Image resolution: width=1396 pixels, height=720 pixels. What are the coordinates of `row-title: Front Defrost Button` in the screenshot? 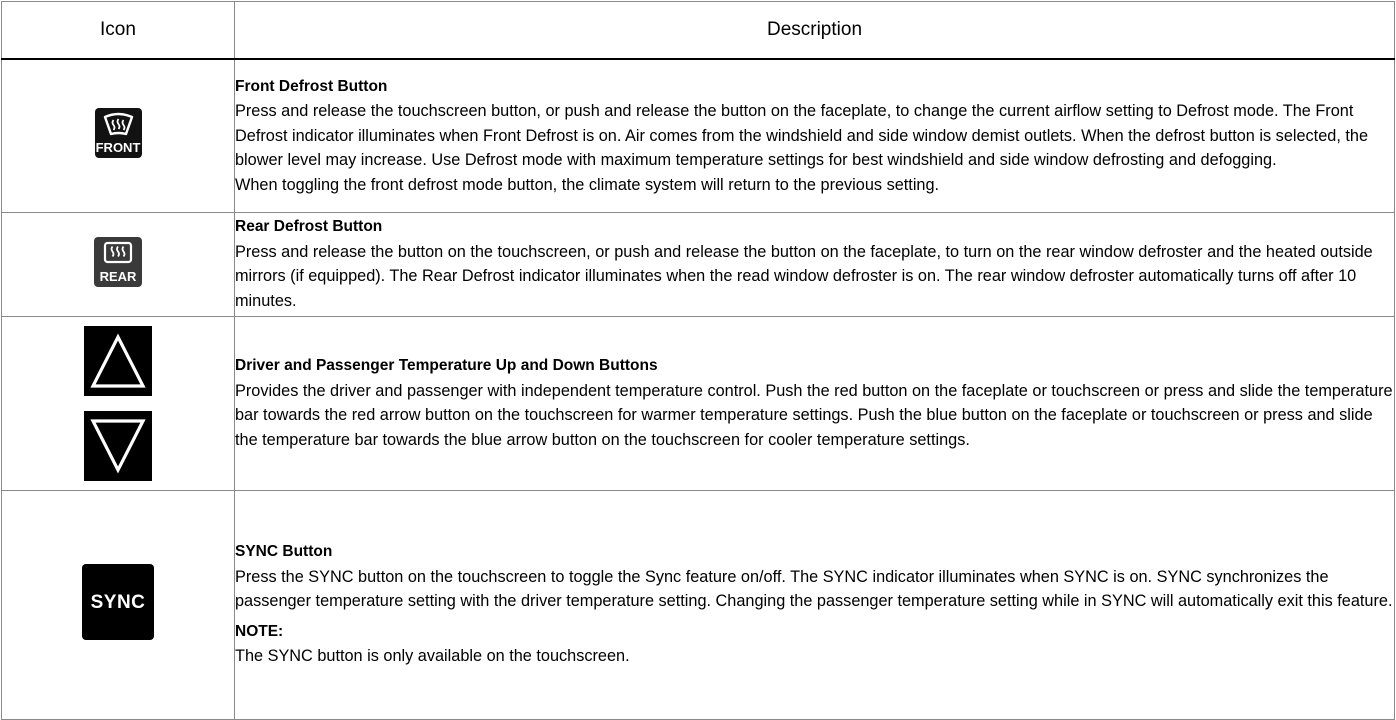 It's located at (311, 86).